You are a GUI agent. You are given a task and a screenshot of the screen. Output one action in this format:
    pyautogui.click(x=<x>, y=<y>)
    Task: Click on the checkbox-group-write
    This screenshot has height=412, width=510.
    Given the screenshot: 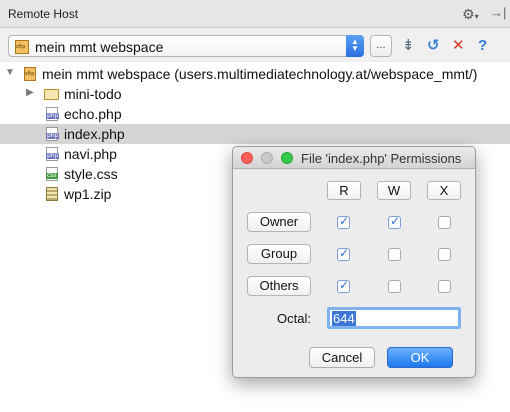 What is the action you would take?
    pyautogui.click(x=394, y=254)
    